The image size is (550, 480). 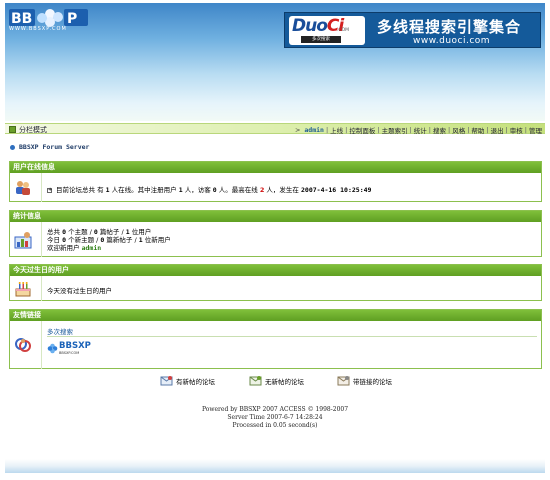 What do you see at coordinates (275, 216) in the screenshot?
I see `stats-title: 统计信息` at bounding box center [275, 216].